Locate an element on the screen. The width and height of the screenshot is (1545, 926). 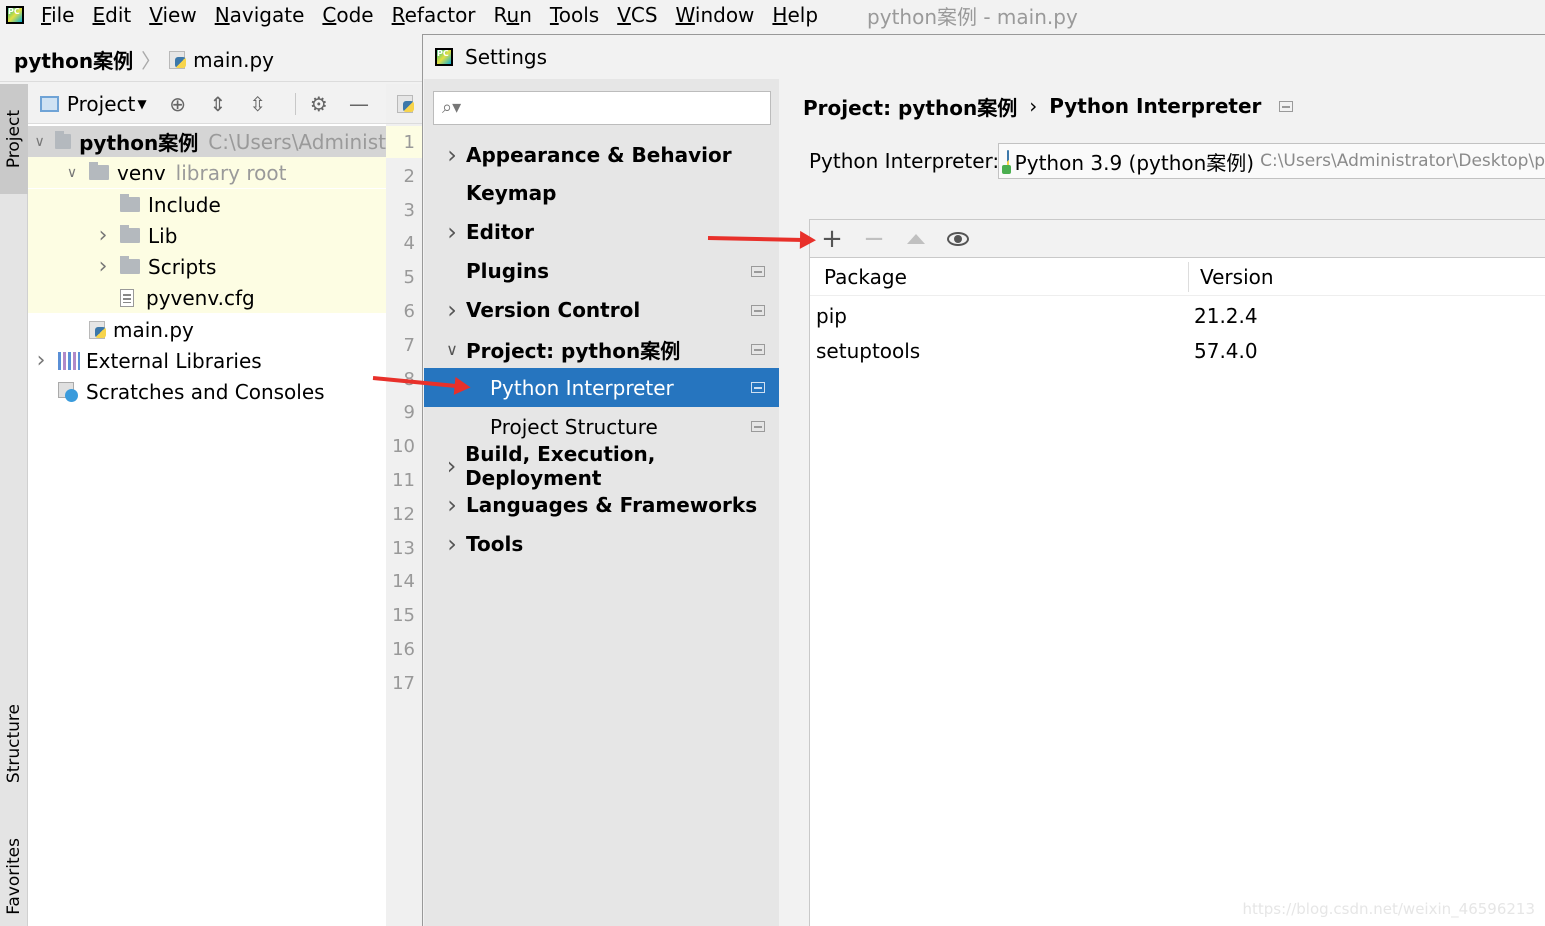
editor-tab-stub is located at coordinates (404, 104).